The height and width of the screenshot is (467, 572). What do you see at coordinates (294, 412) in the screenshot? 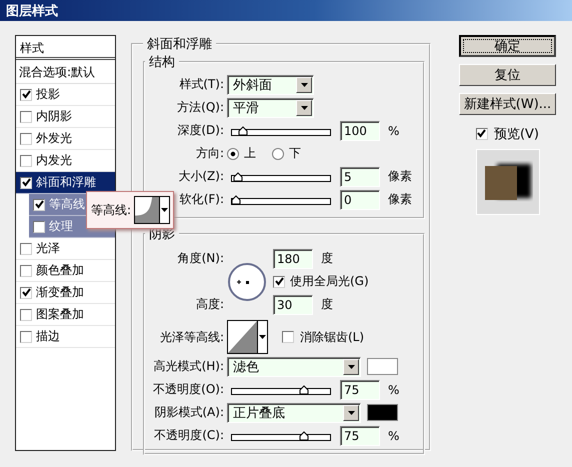
I see `dropdown: 正片叠底` at bounding box center [294, 412].